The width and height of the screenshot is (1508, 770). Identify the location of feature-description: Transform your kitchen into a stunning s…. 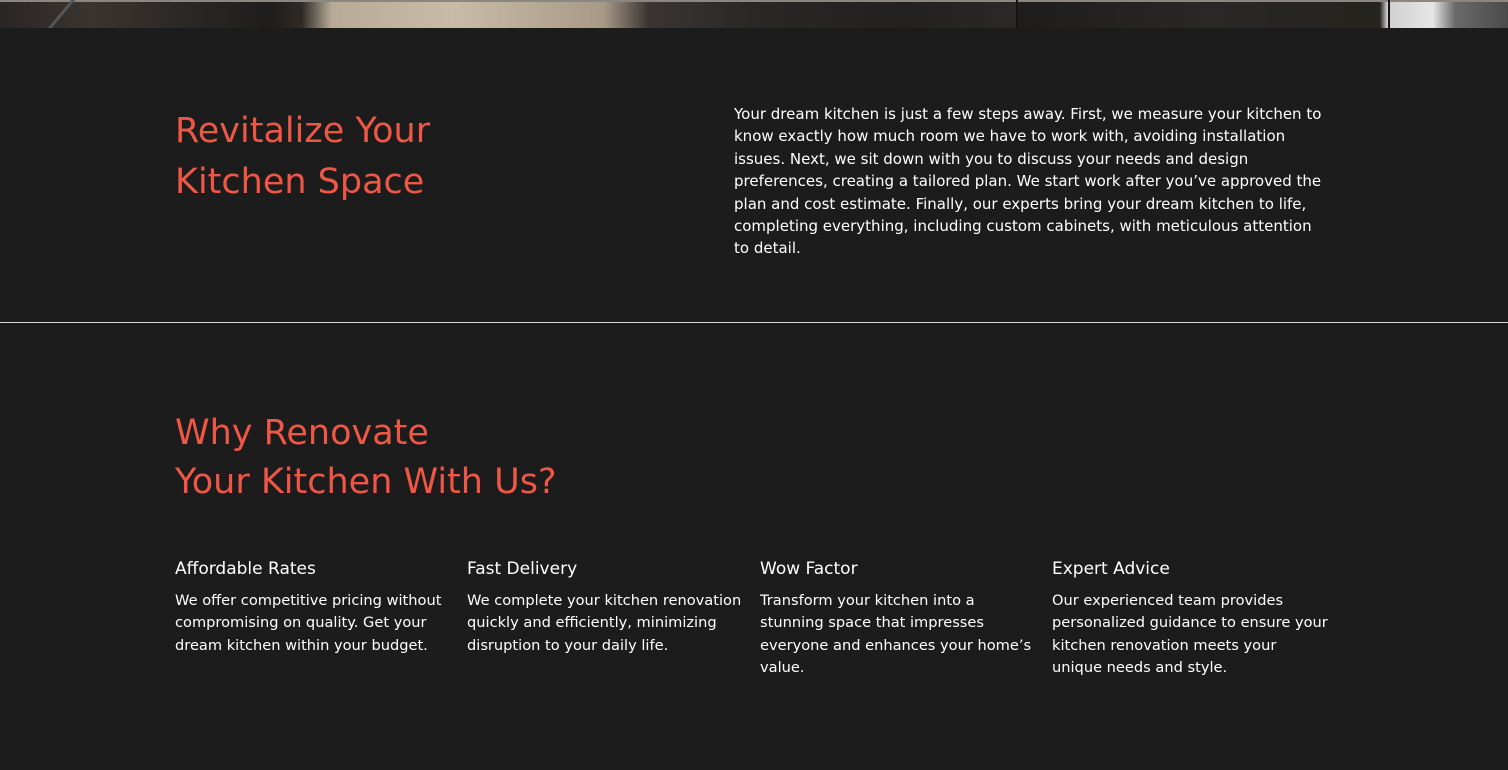
(896, 634).